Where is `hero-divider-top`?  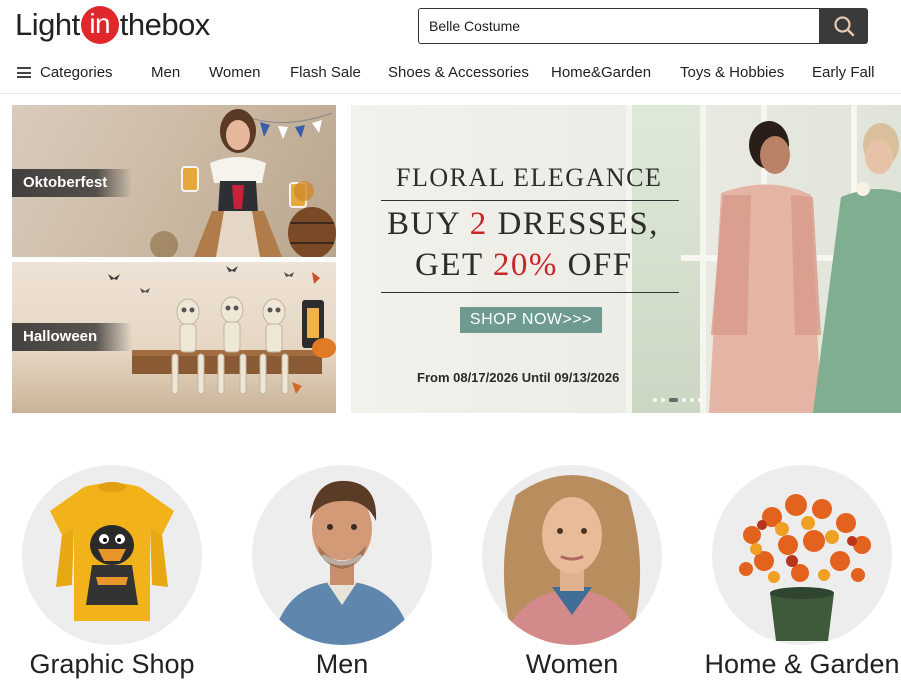
hero-divider-top is located at coordinates (530, 200).